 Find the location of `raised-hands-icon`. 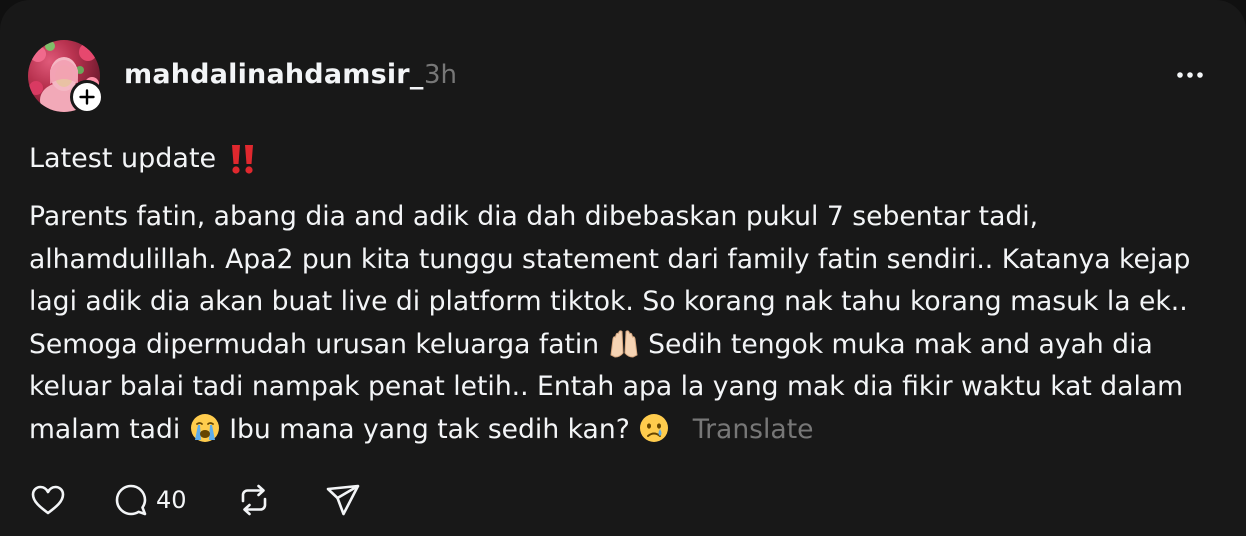

raised-hands-icon is located at coordinates (624, 344).